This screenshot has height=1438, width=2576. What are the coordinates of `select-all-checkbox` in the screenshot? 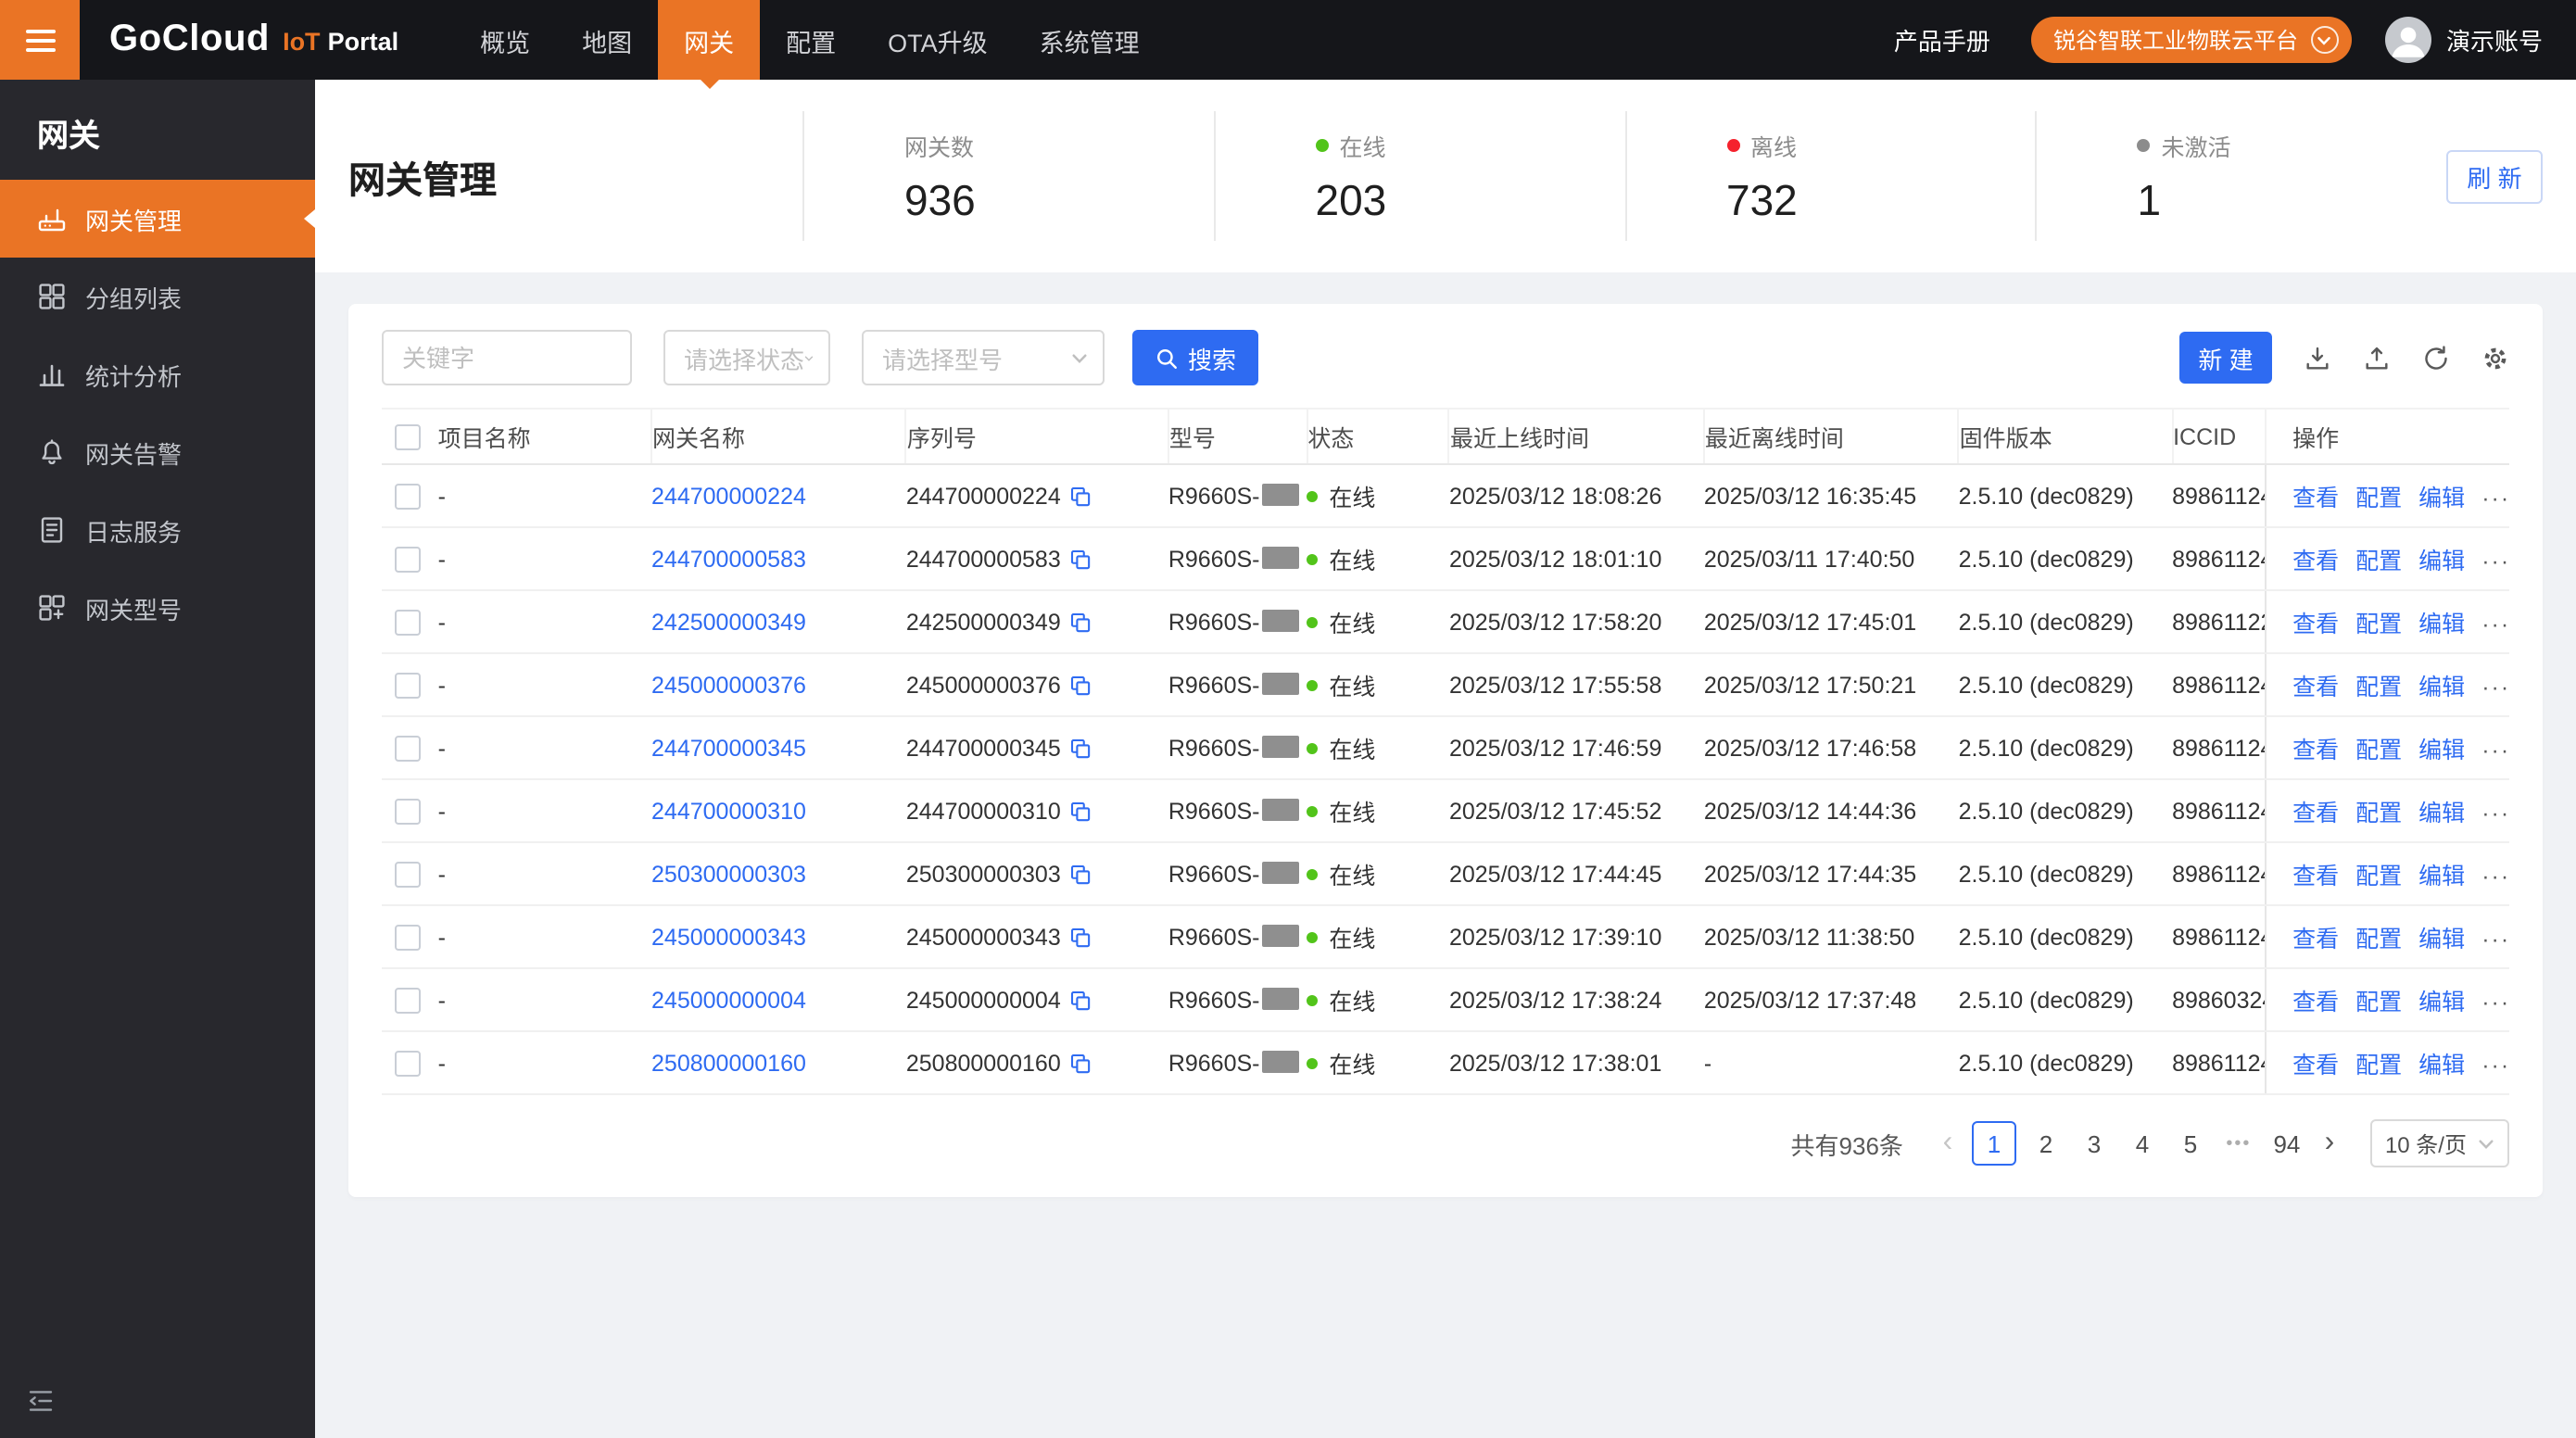 It's located at (408, 436).